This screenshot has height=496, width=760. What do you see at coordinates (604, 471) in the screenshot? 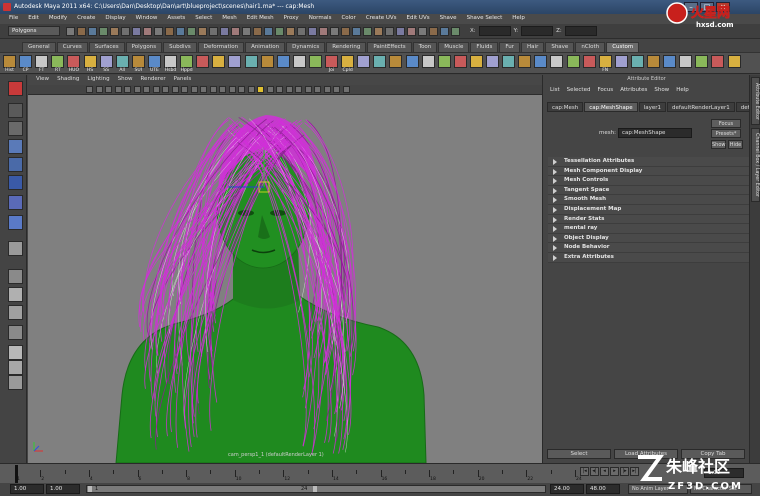
I see `play-back-icon: ◂` at bounding box center [604, 471].